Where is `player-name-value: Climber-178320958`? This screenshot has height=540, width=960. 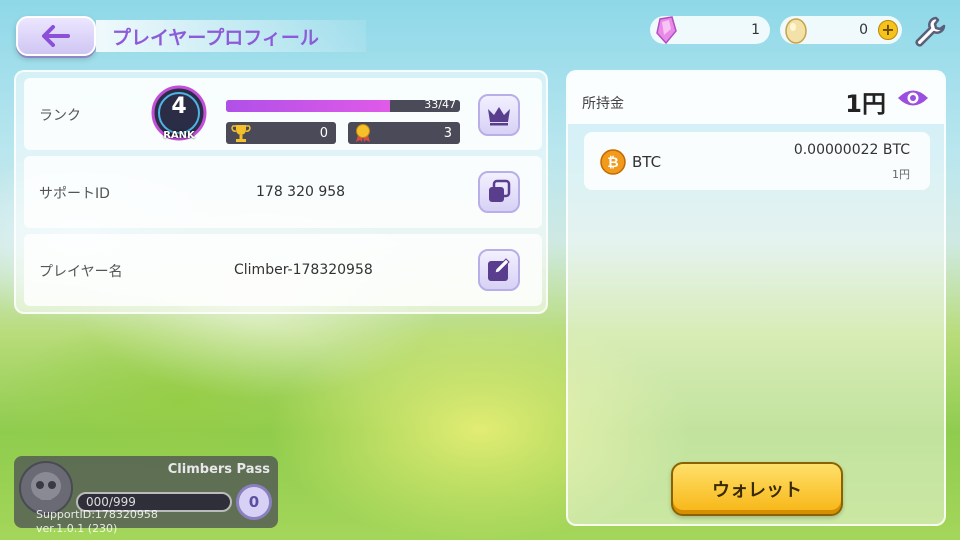
player-name-value: Climber-178320958 is located at coordinates (303, 270).